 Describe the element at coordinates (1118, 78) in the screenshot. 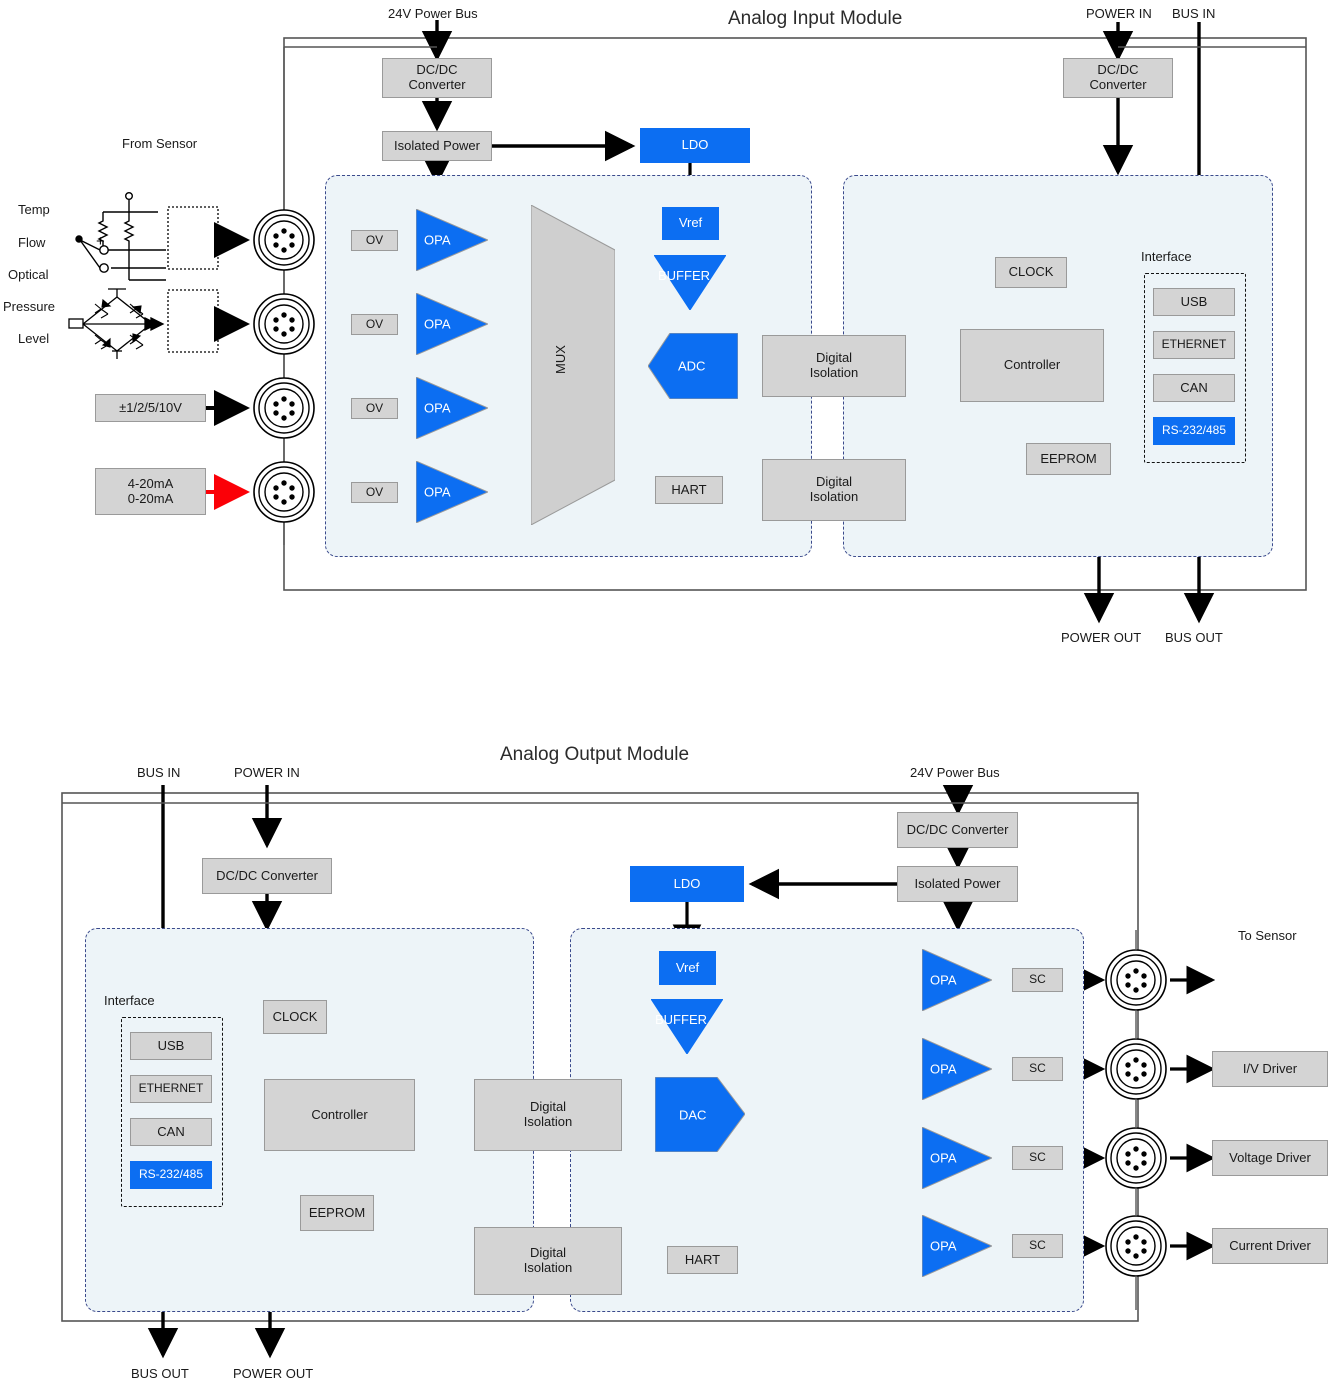

I see `input-dcdc-converter-right: DC/DC Converter` at that location.